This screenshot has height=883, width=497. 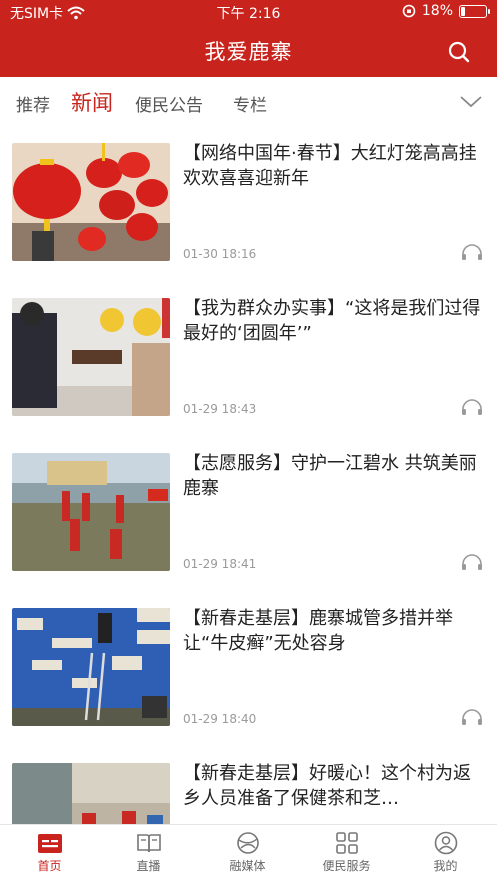 I want to click on nav-services: 便民服务, so click(x=346, y=852).